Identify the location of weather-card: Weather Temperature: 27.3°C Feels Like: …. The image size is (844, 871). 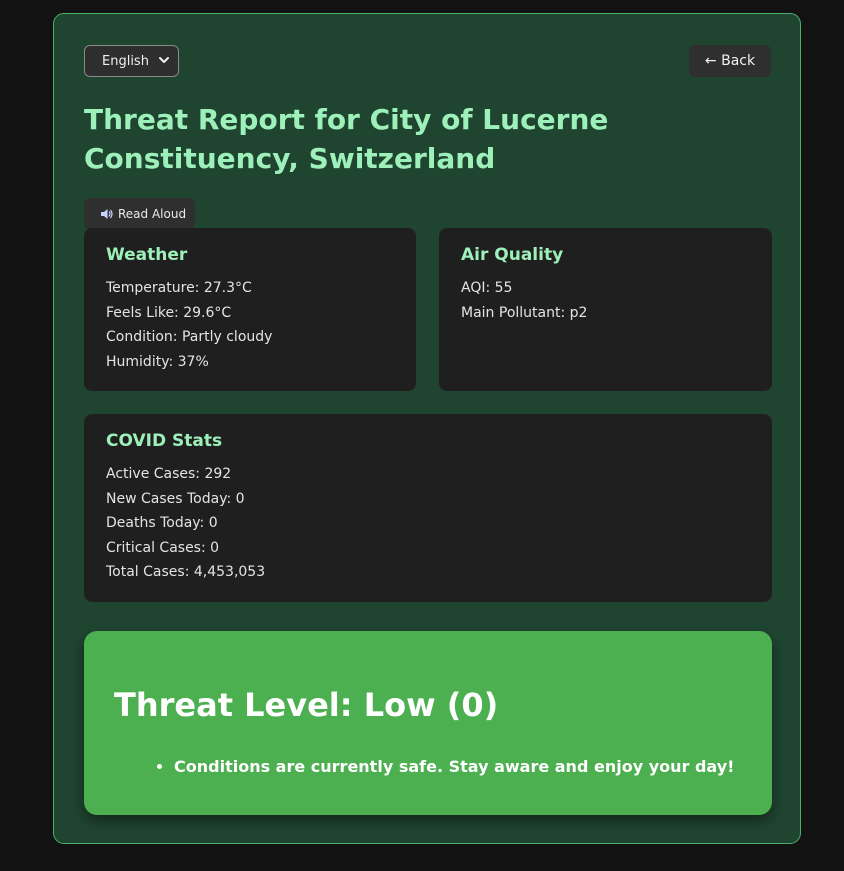
(250, 309).